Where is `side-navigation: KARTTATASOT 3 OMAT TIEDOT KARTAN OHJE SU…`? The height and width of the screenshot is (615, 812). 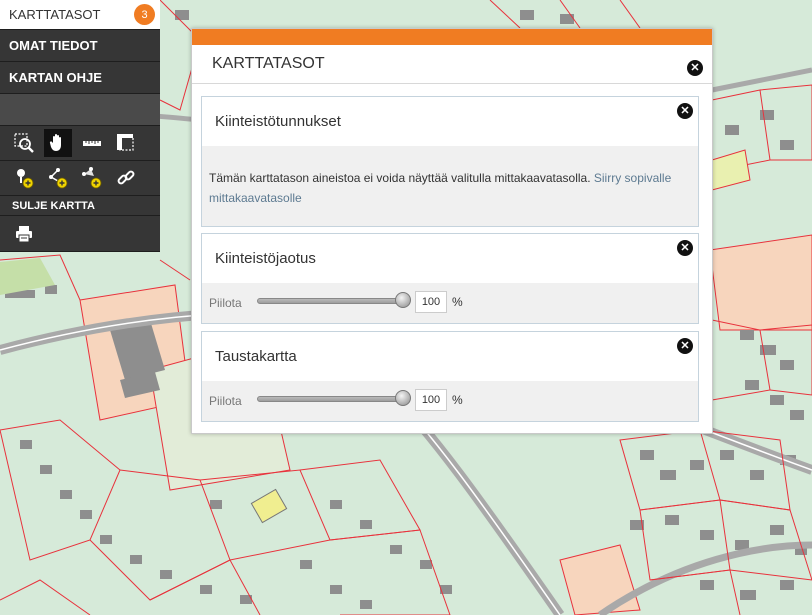 side-navigation: KARTTATASOT 3 OMAT TIEDOT KARTAN OHJE SU… is located at coordinates (80, 126).